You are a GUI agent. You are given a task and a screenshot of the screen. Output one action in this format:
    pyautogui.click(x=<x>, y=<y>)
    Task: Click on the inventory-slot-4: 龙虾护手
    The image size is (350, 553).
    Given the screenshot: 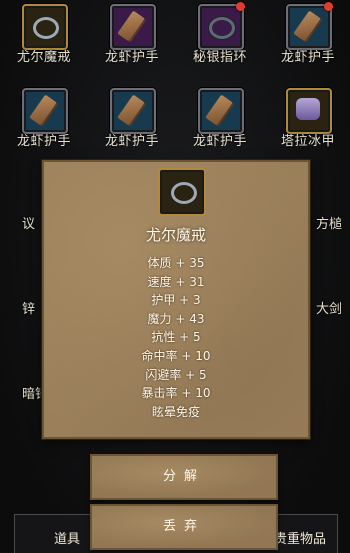 What is the action you would take?
    pyautogui.click(x=307, y=42)
    